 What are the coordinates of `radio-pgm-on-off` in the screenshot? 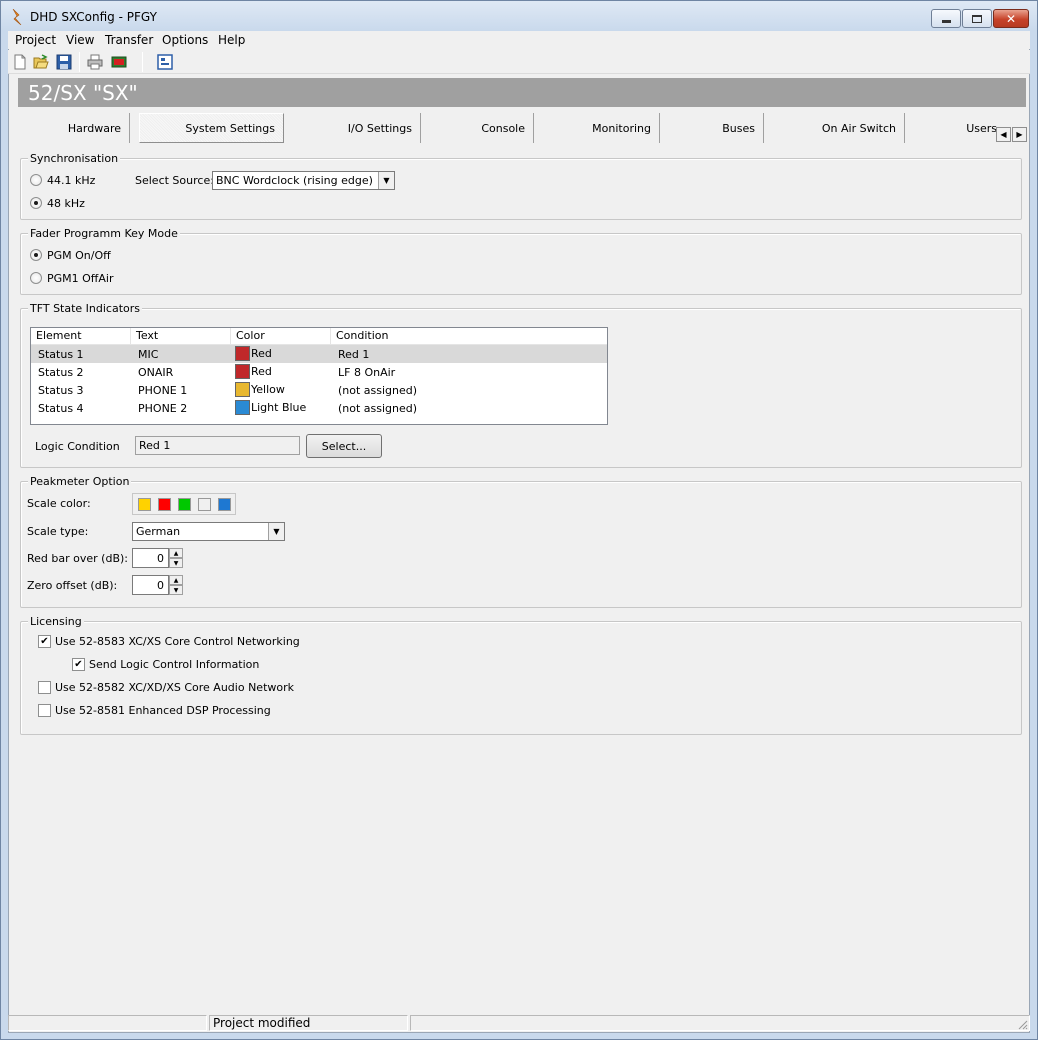 It's located at (36, 255).